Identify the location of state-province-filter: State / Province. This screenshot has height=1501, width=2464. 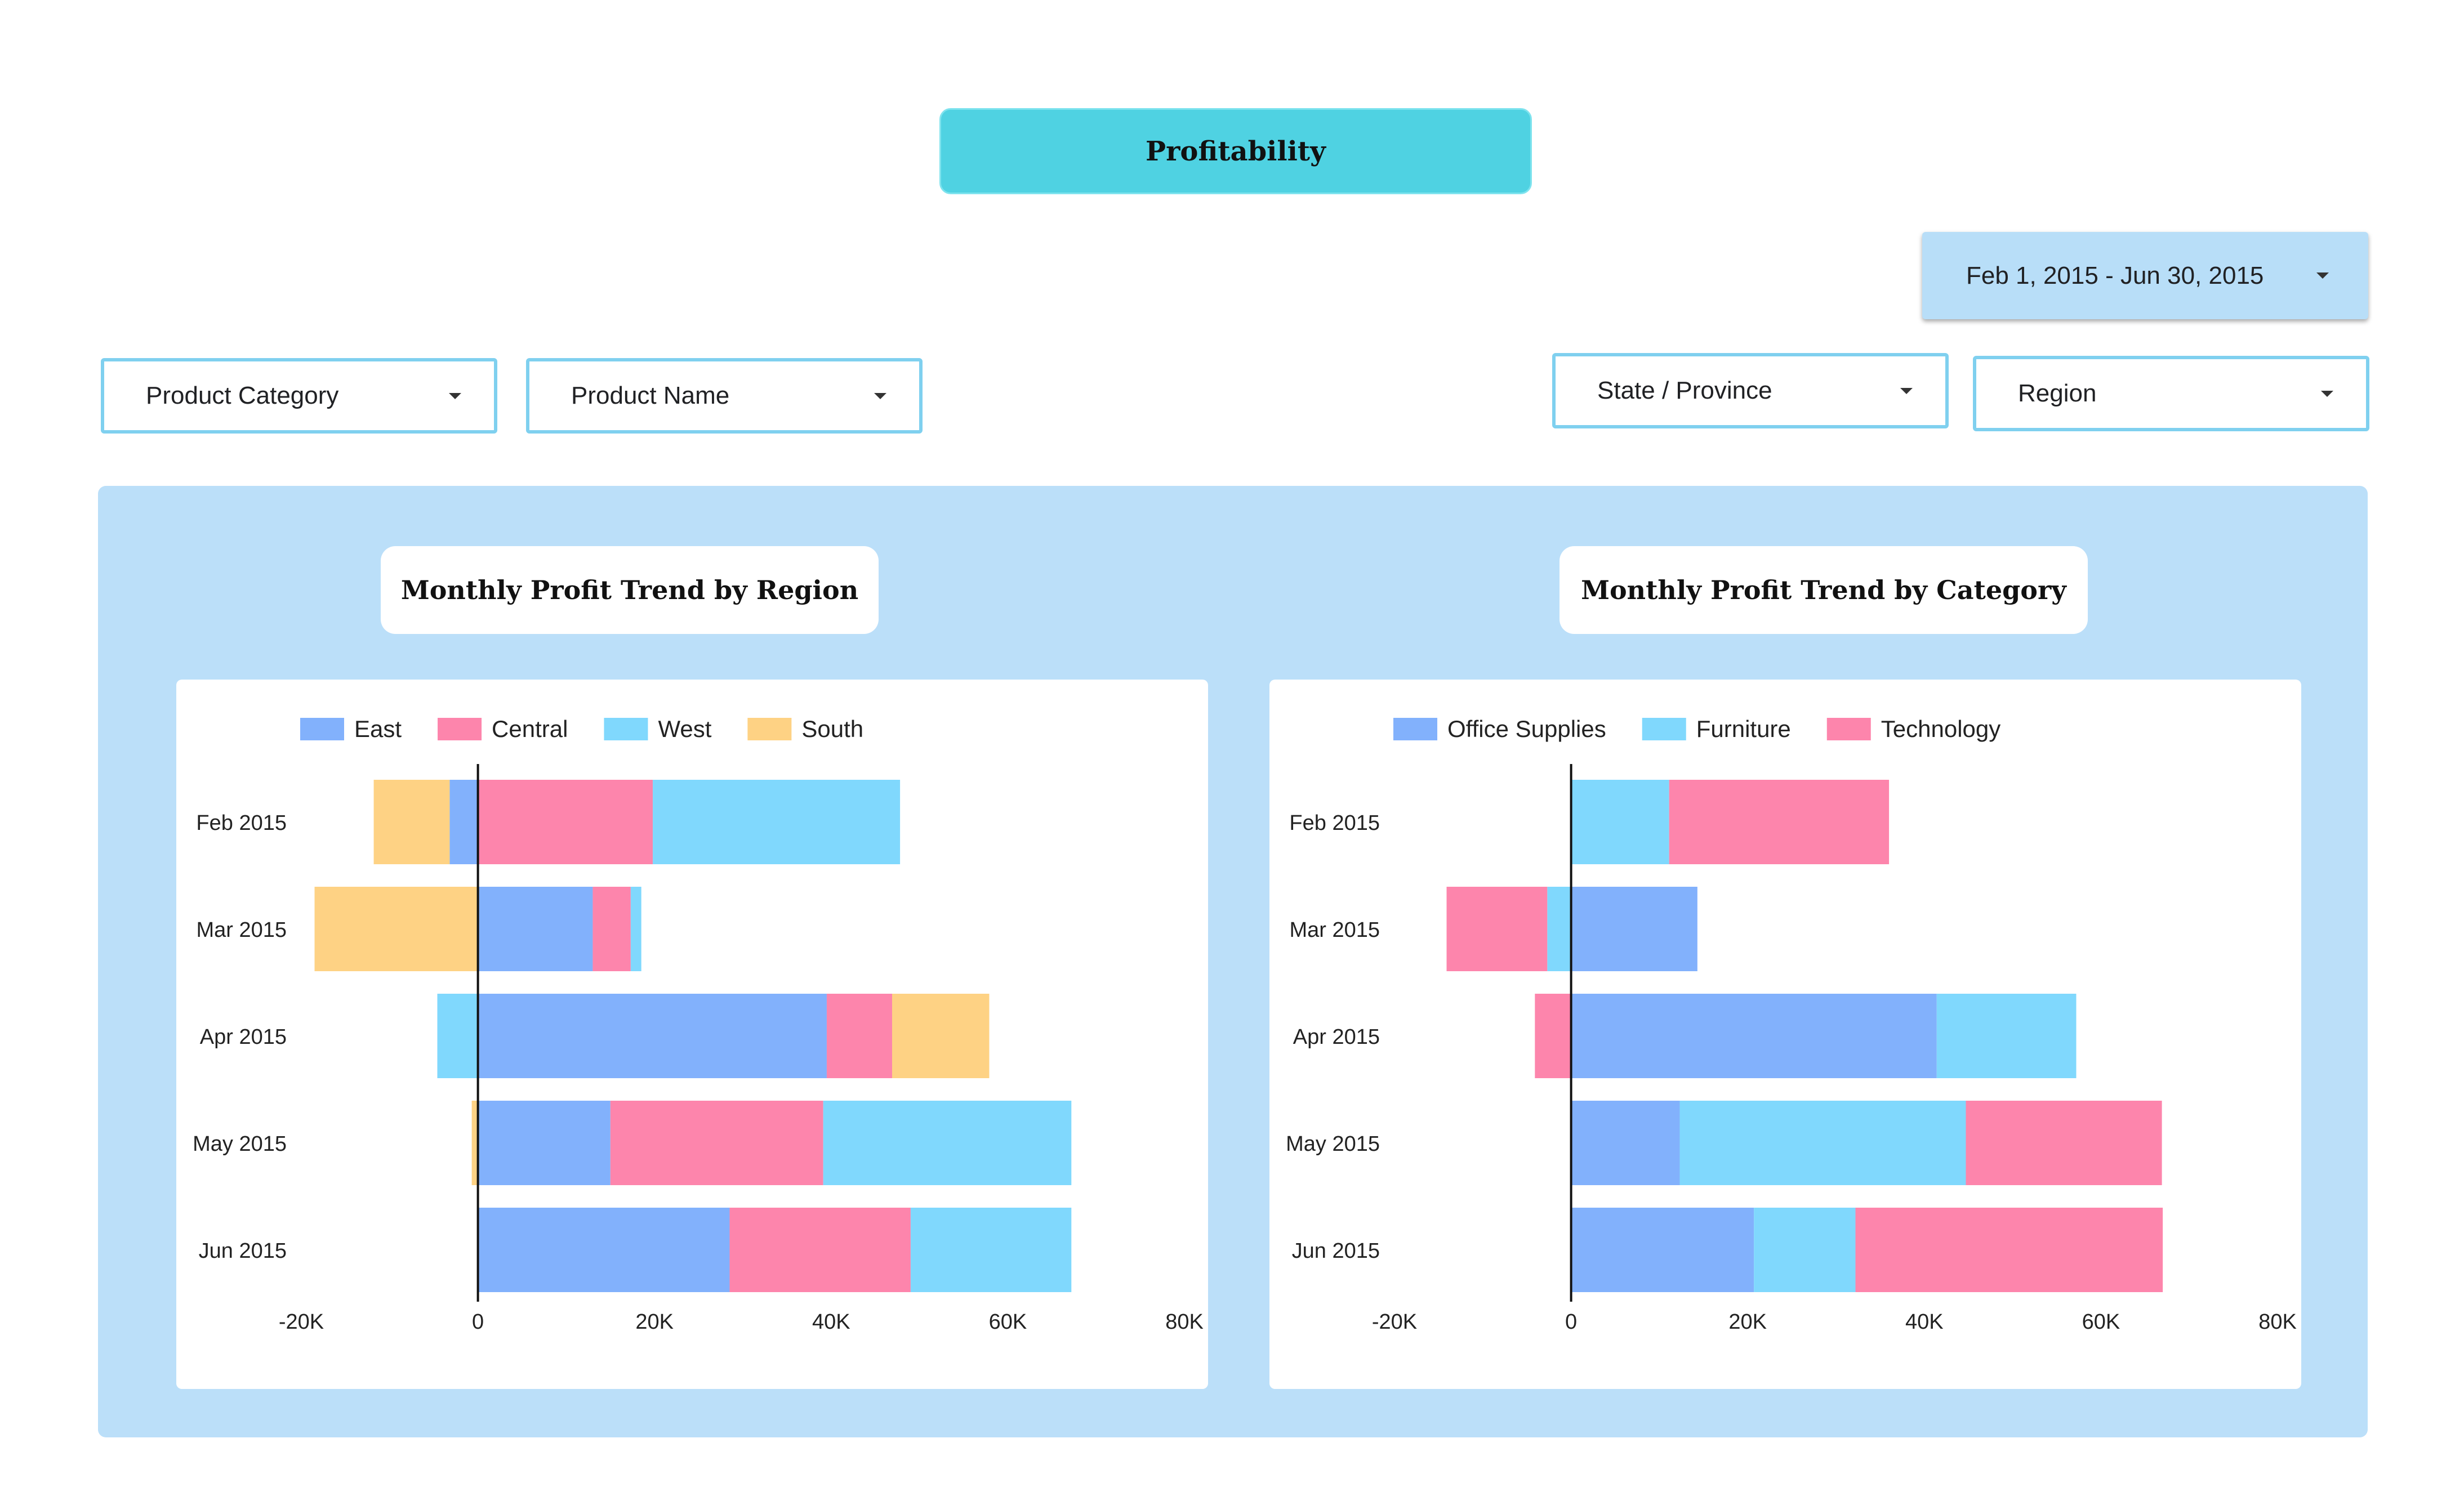
(1751, 390).